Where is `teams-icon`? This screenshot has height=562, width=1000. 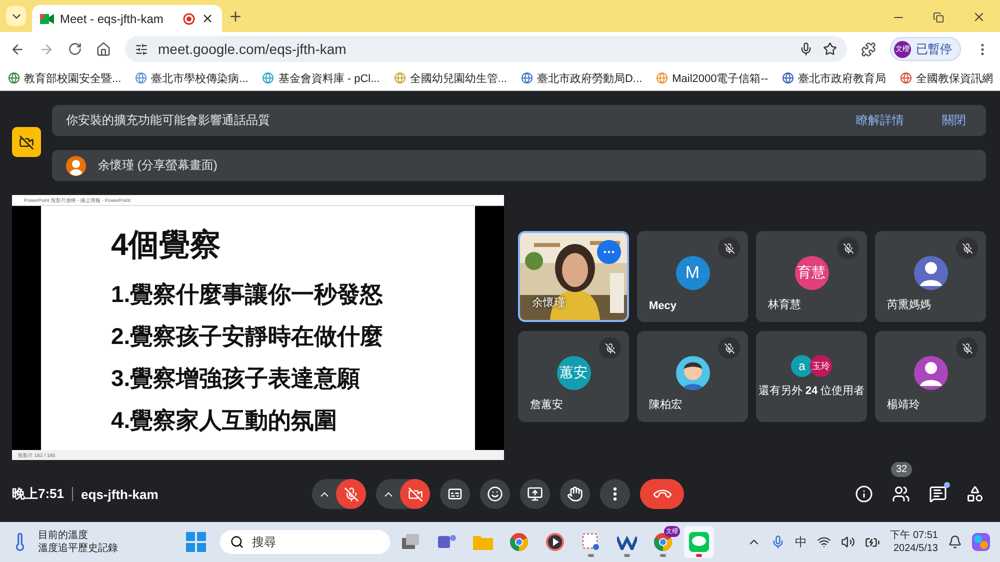 teams-icon is located at coordinates (447, 542).